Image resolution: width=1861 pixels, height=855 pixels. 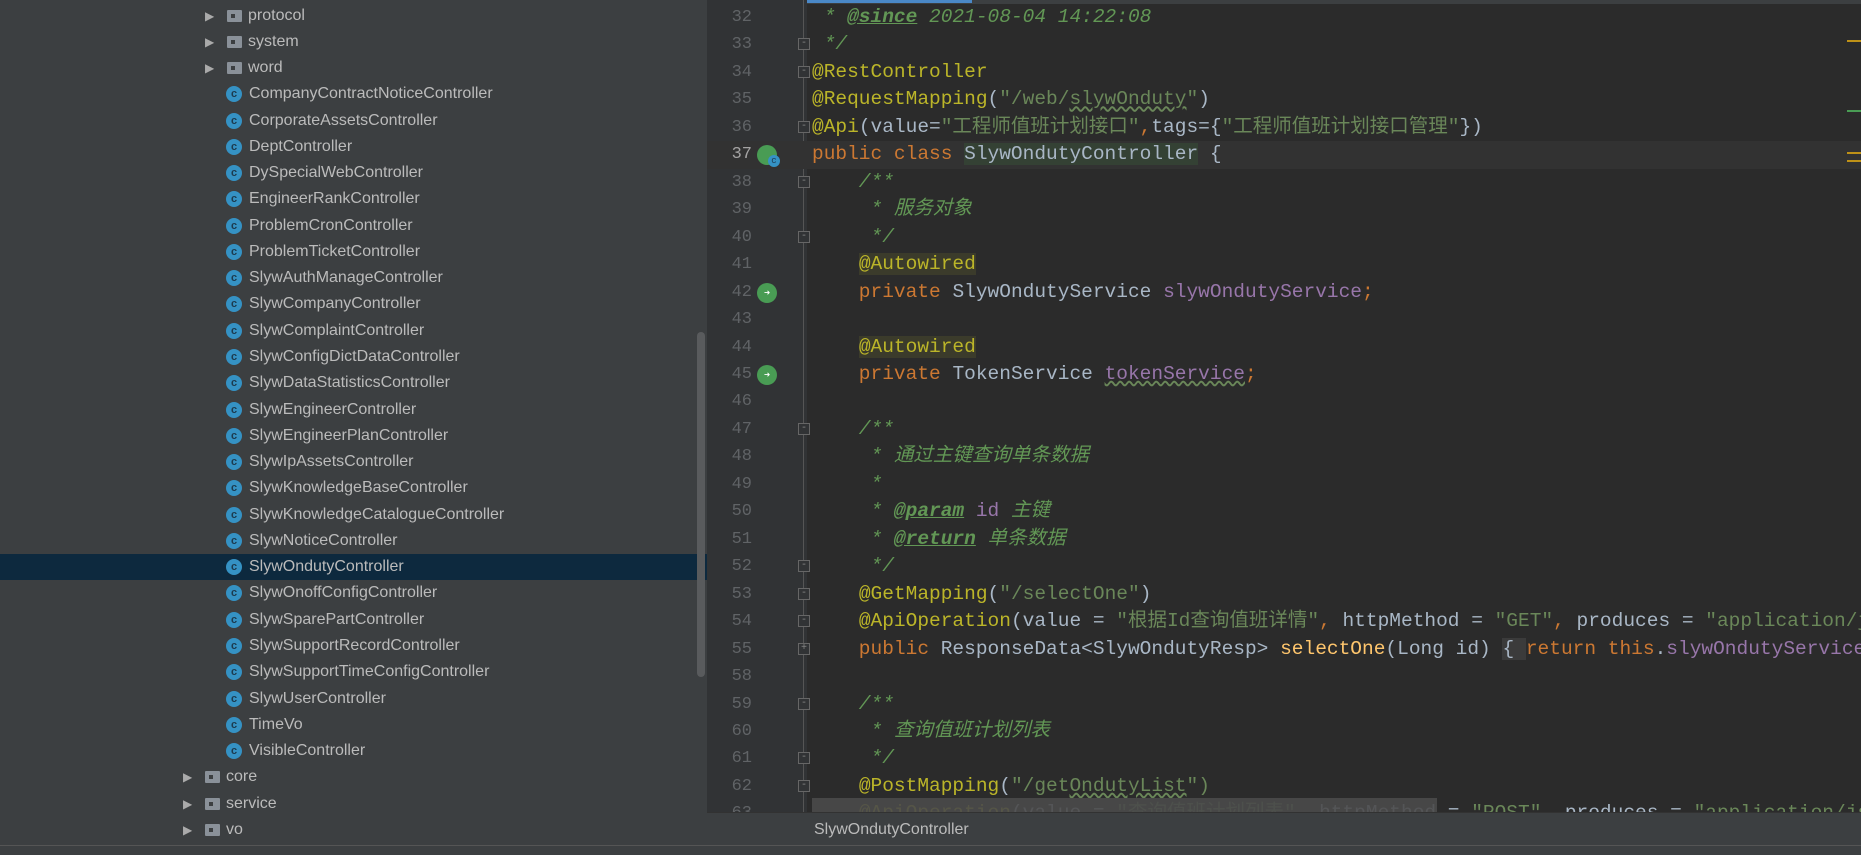 I want to click on line-number: 38, so click(x=741, y=182).